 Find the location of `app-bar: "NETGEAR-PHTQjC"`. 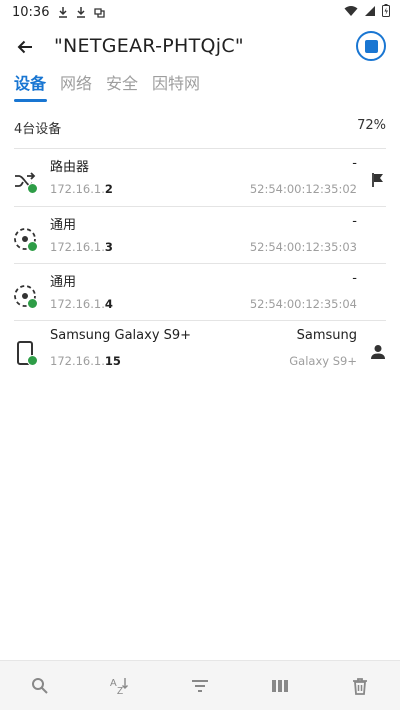

app-bar: "NETGEAR-PHTQjC" is located at coordinates (200, 47).